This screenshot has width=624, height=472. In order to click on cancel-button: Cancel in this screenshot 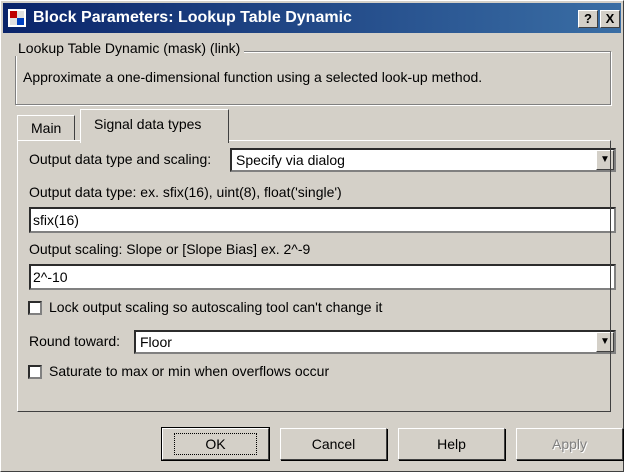, I will do `click(333, 444)`.